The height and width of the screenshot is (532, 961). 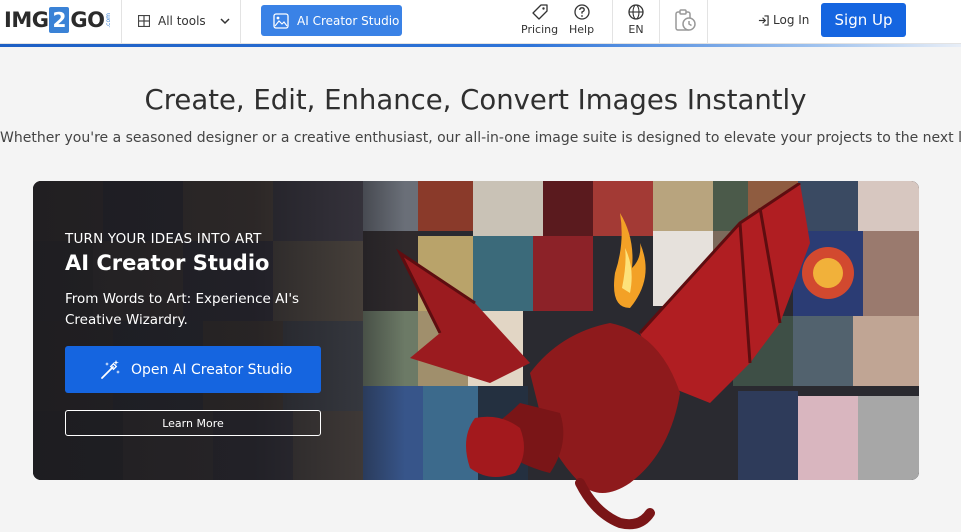 What do you see at coordinates (582, 29) in the screenshot?
I see `nav-help-label: Help` at bounding box center [582, 29].